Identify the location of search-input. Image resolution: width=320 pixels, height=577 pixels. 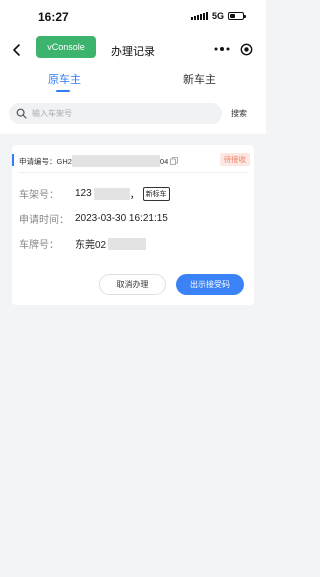
(122, 113).